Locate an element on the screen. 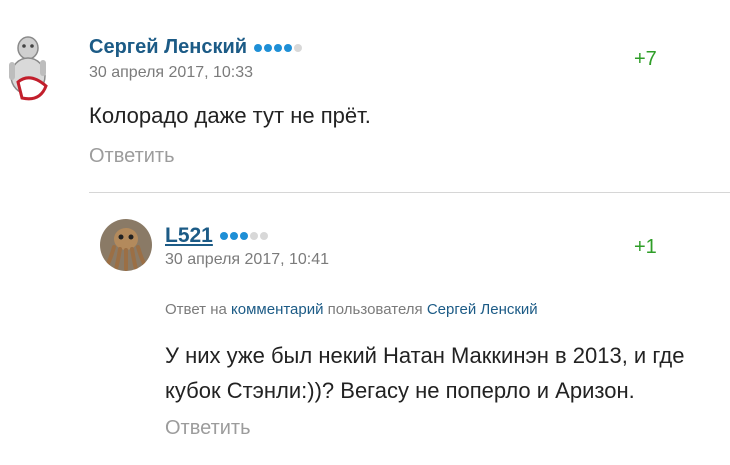  comment-score: +1 is located at coordinates (645, 247).